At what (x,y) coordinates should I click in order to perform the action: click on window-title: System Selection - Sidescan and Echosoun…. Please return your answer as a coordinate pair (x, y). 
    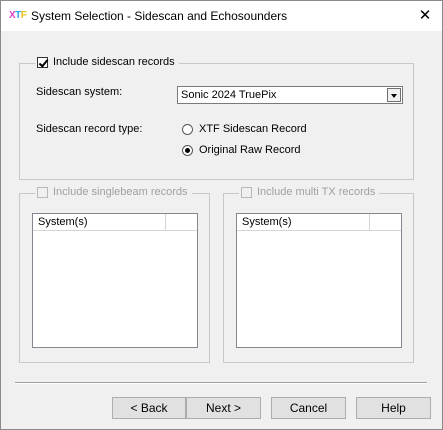
    Looking at the image, I should click on (159, 16).